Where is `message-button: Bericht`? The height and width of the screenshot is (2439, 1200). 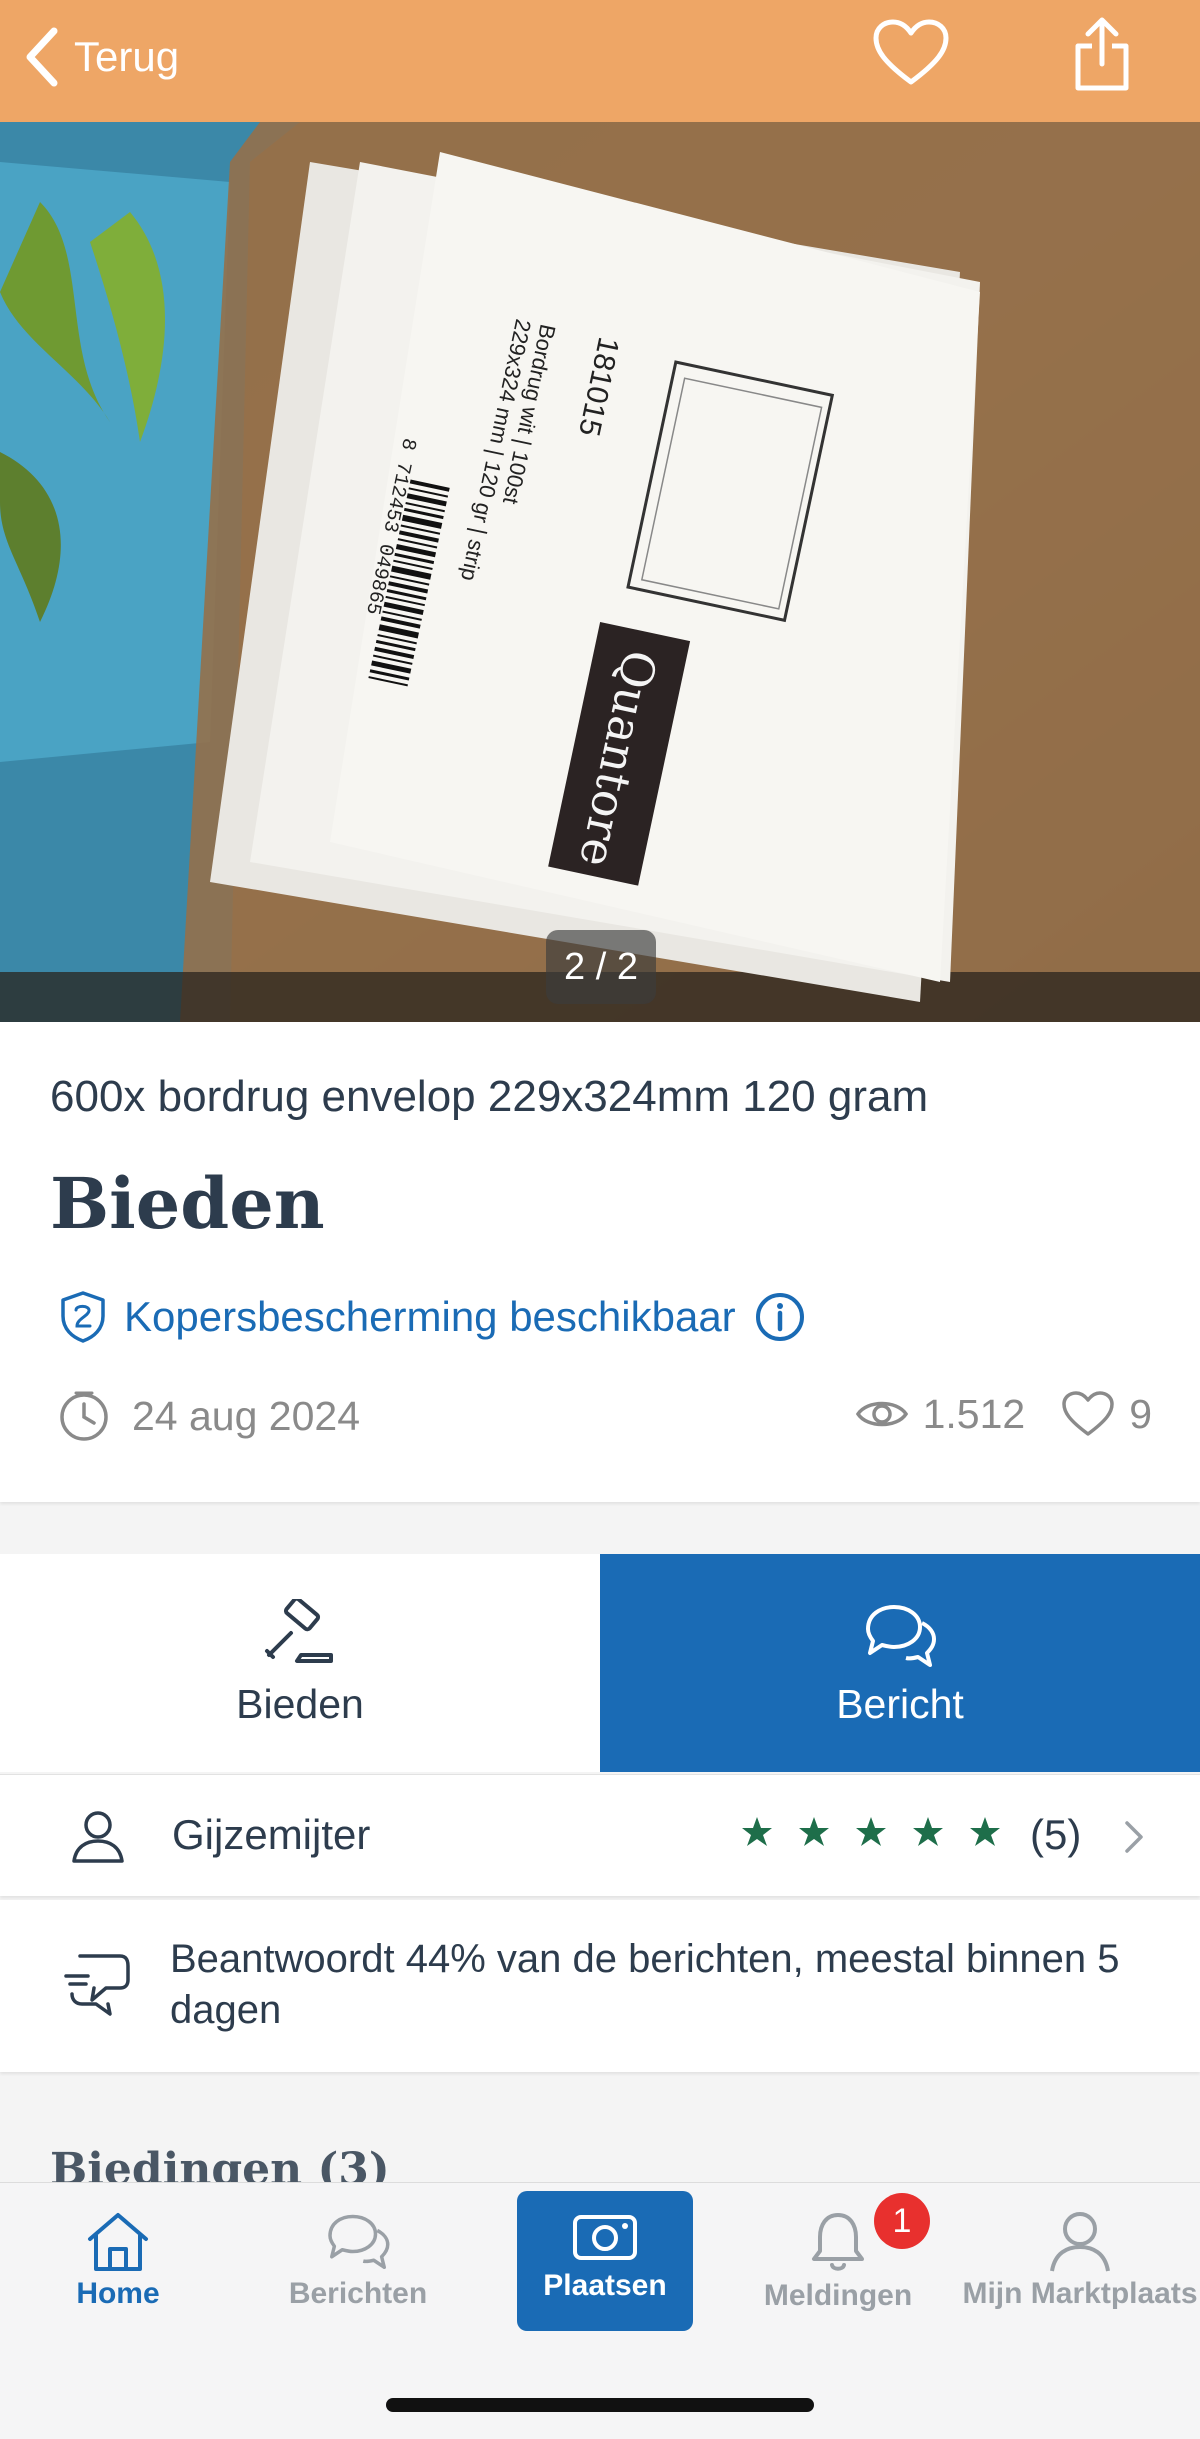 message-button: Bericht is located at coordinates (900, 1663).